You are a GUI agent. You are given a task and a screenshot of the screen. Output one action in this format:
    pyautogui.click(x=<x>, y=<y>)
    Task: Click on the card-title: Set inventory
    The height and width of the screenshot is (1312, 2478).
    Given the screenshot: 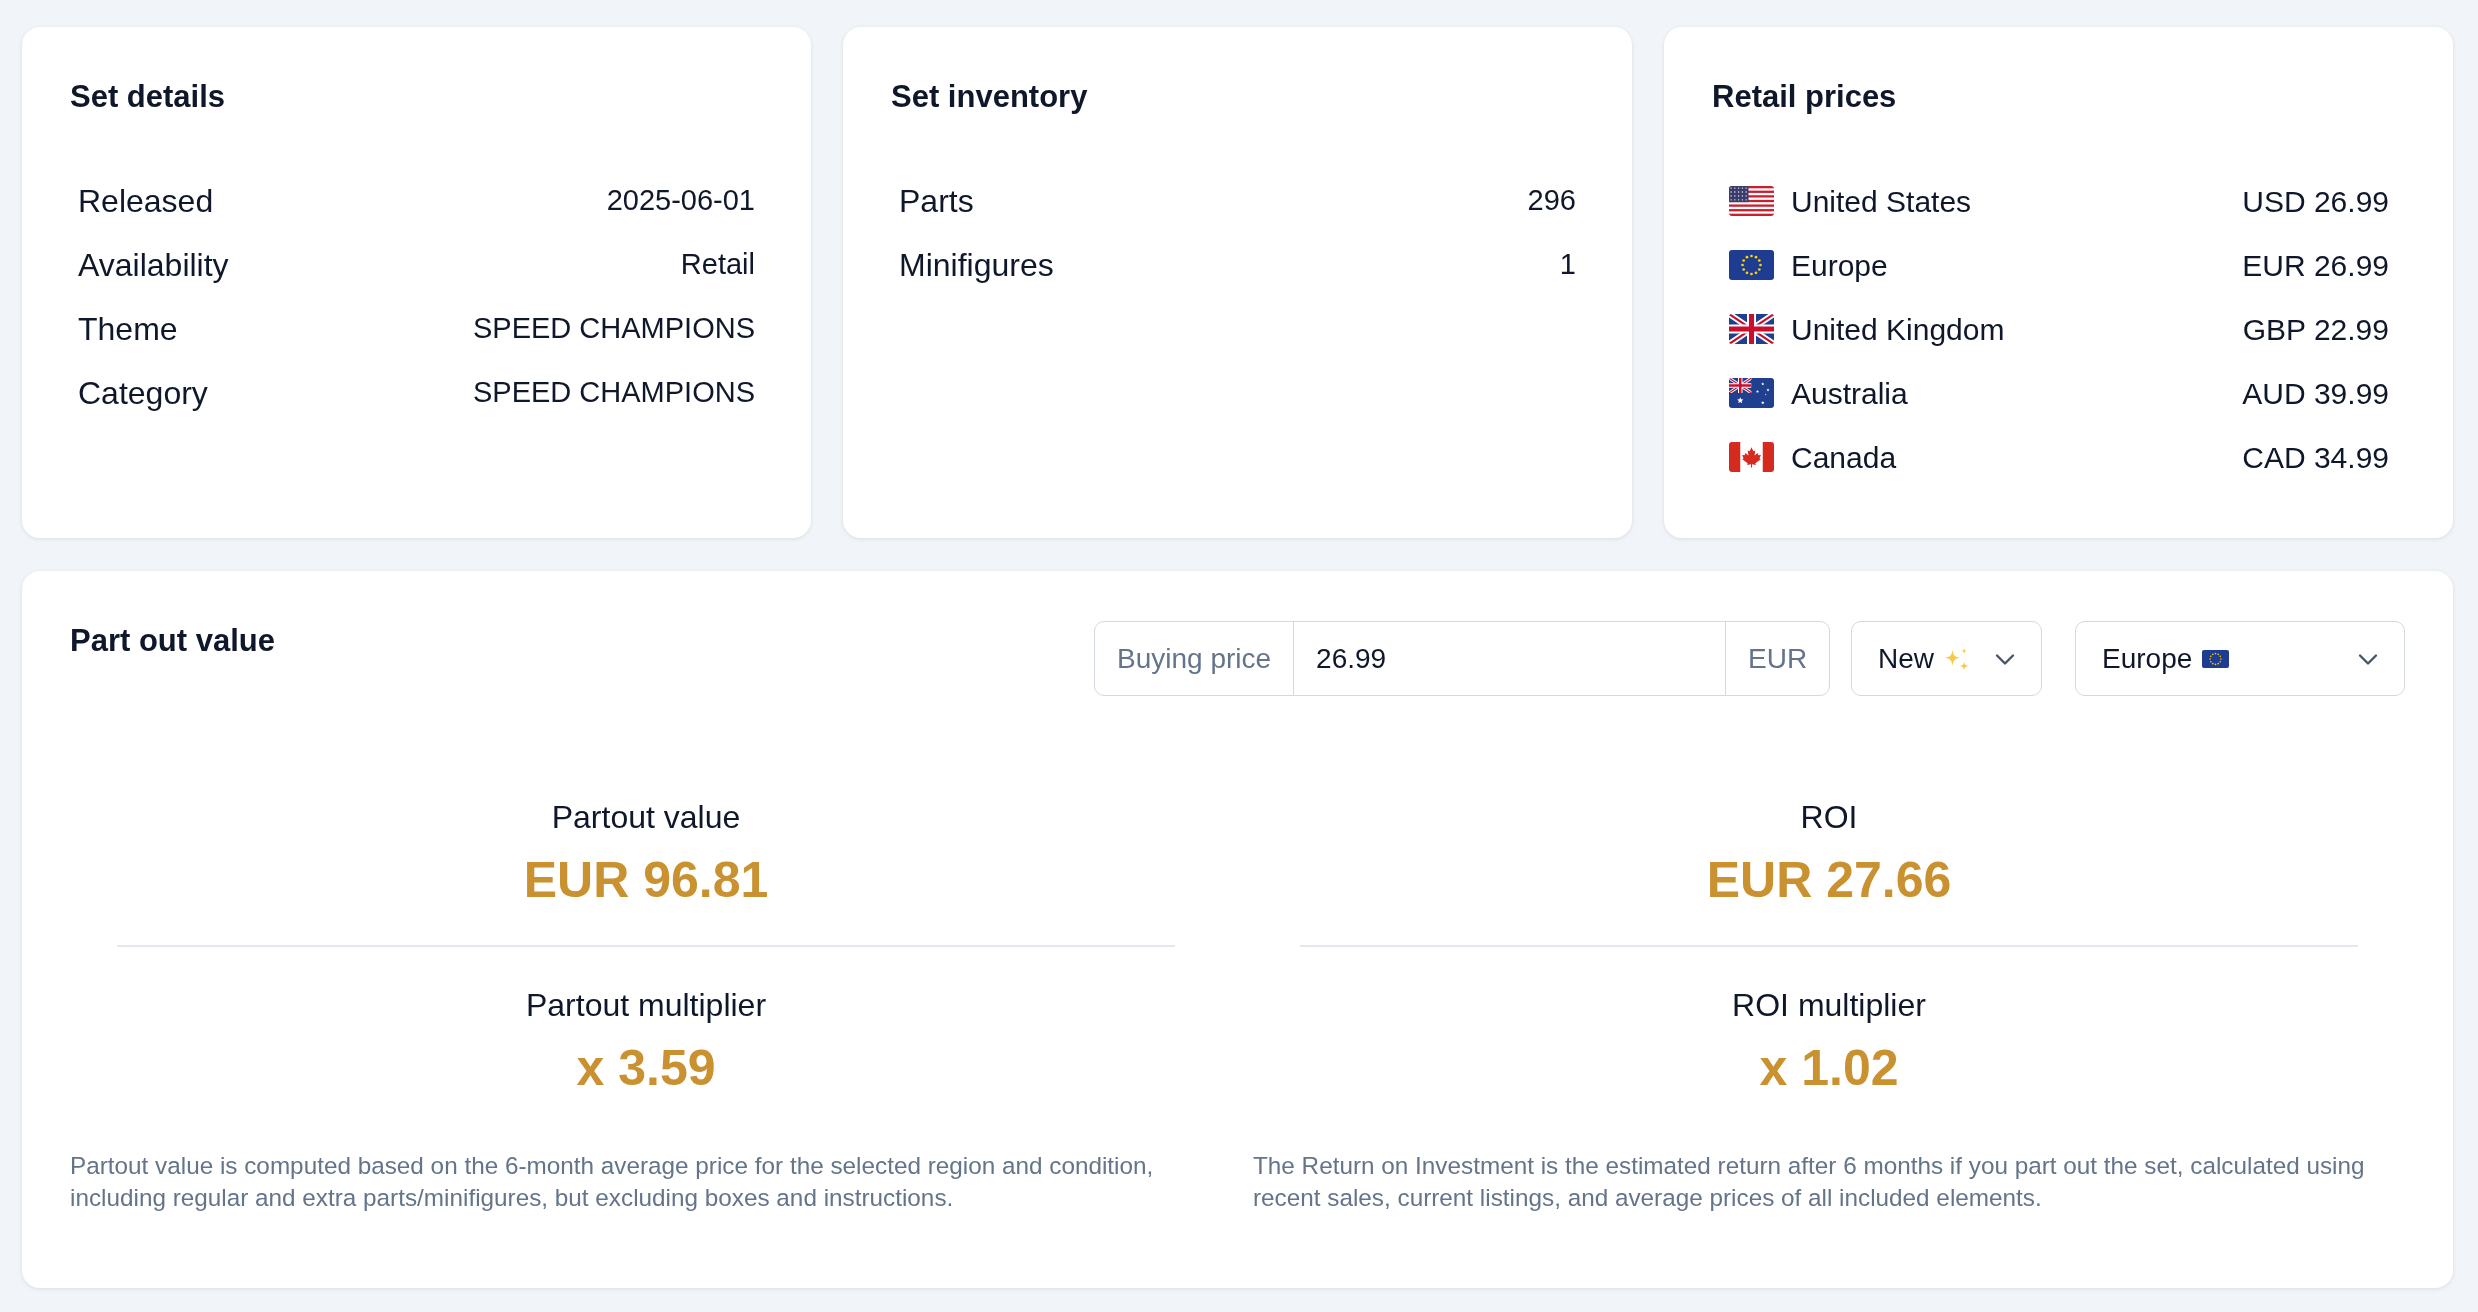 What is the action you would take?
    pyautogui.click(x=990, y=97)
    